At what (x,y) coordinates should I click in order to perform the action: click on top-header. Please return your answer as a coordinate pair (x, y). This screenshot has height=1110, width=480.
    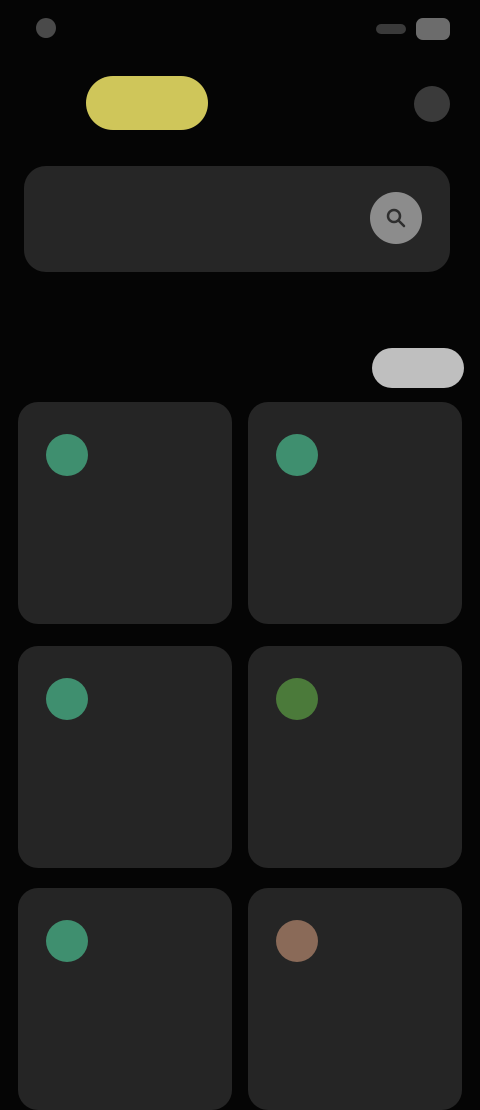
    Looking at the image, I should click on (240, 104).